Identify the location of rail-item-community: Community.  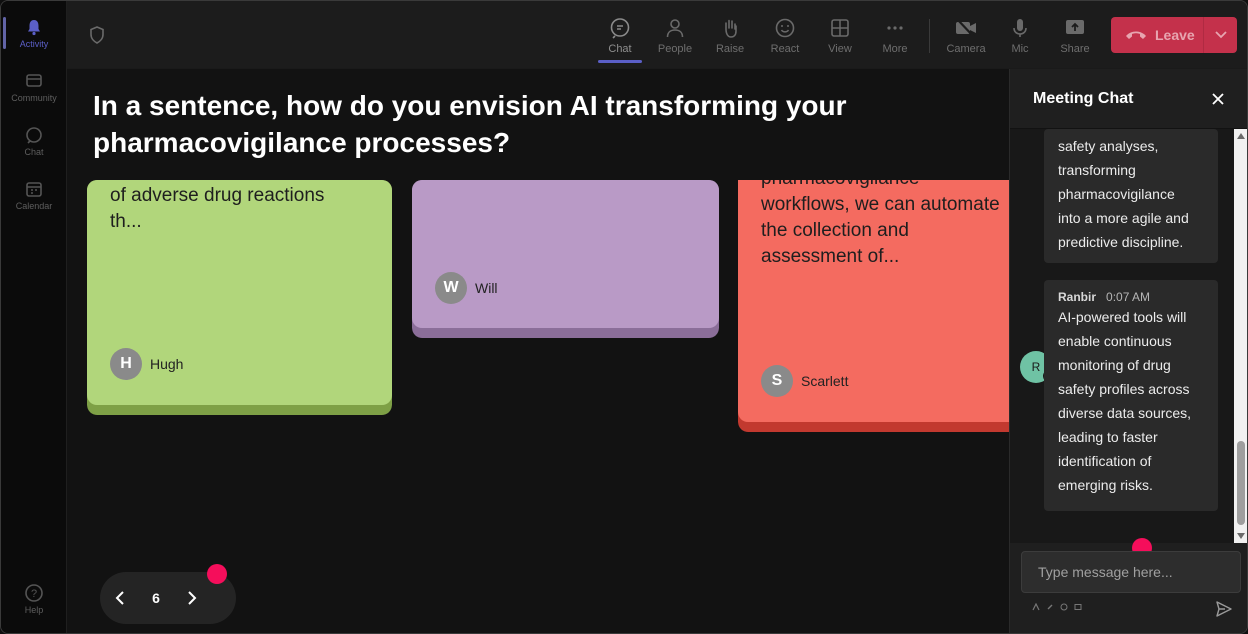
(34, 87).